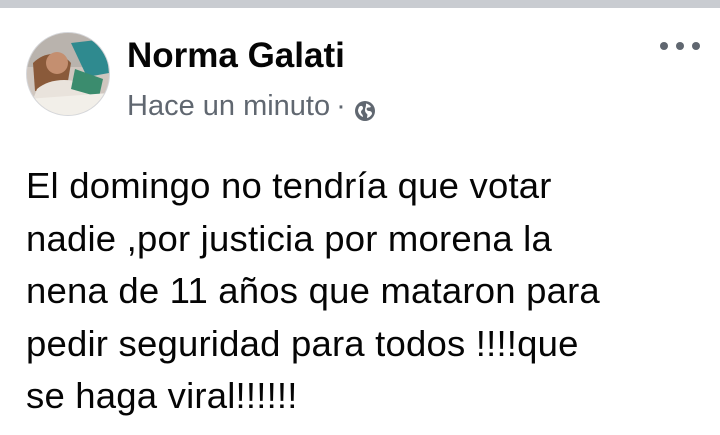  What do you see at coordinates (162, 395) in the screenshot?
I see `post-text-line: se haga viral!!!!!!` at bounding box center [162, 395].